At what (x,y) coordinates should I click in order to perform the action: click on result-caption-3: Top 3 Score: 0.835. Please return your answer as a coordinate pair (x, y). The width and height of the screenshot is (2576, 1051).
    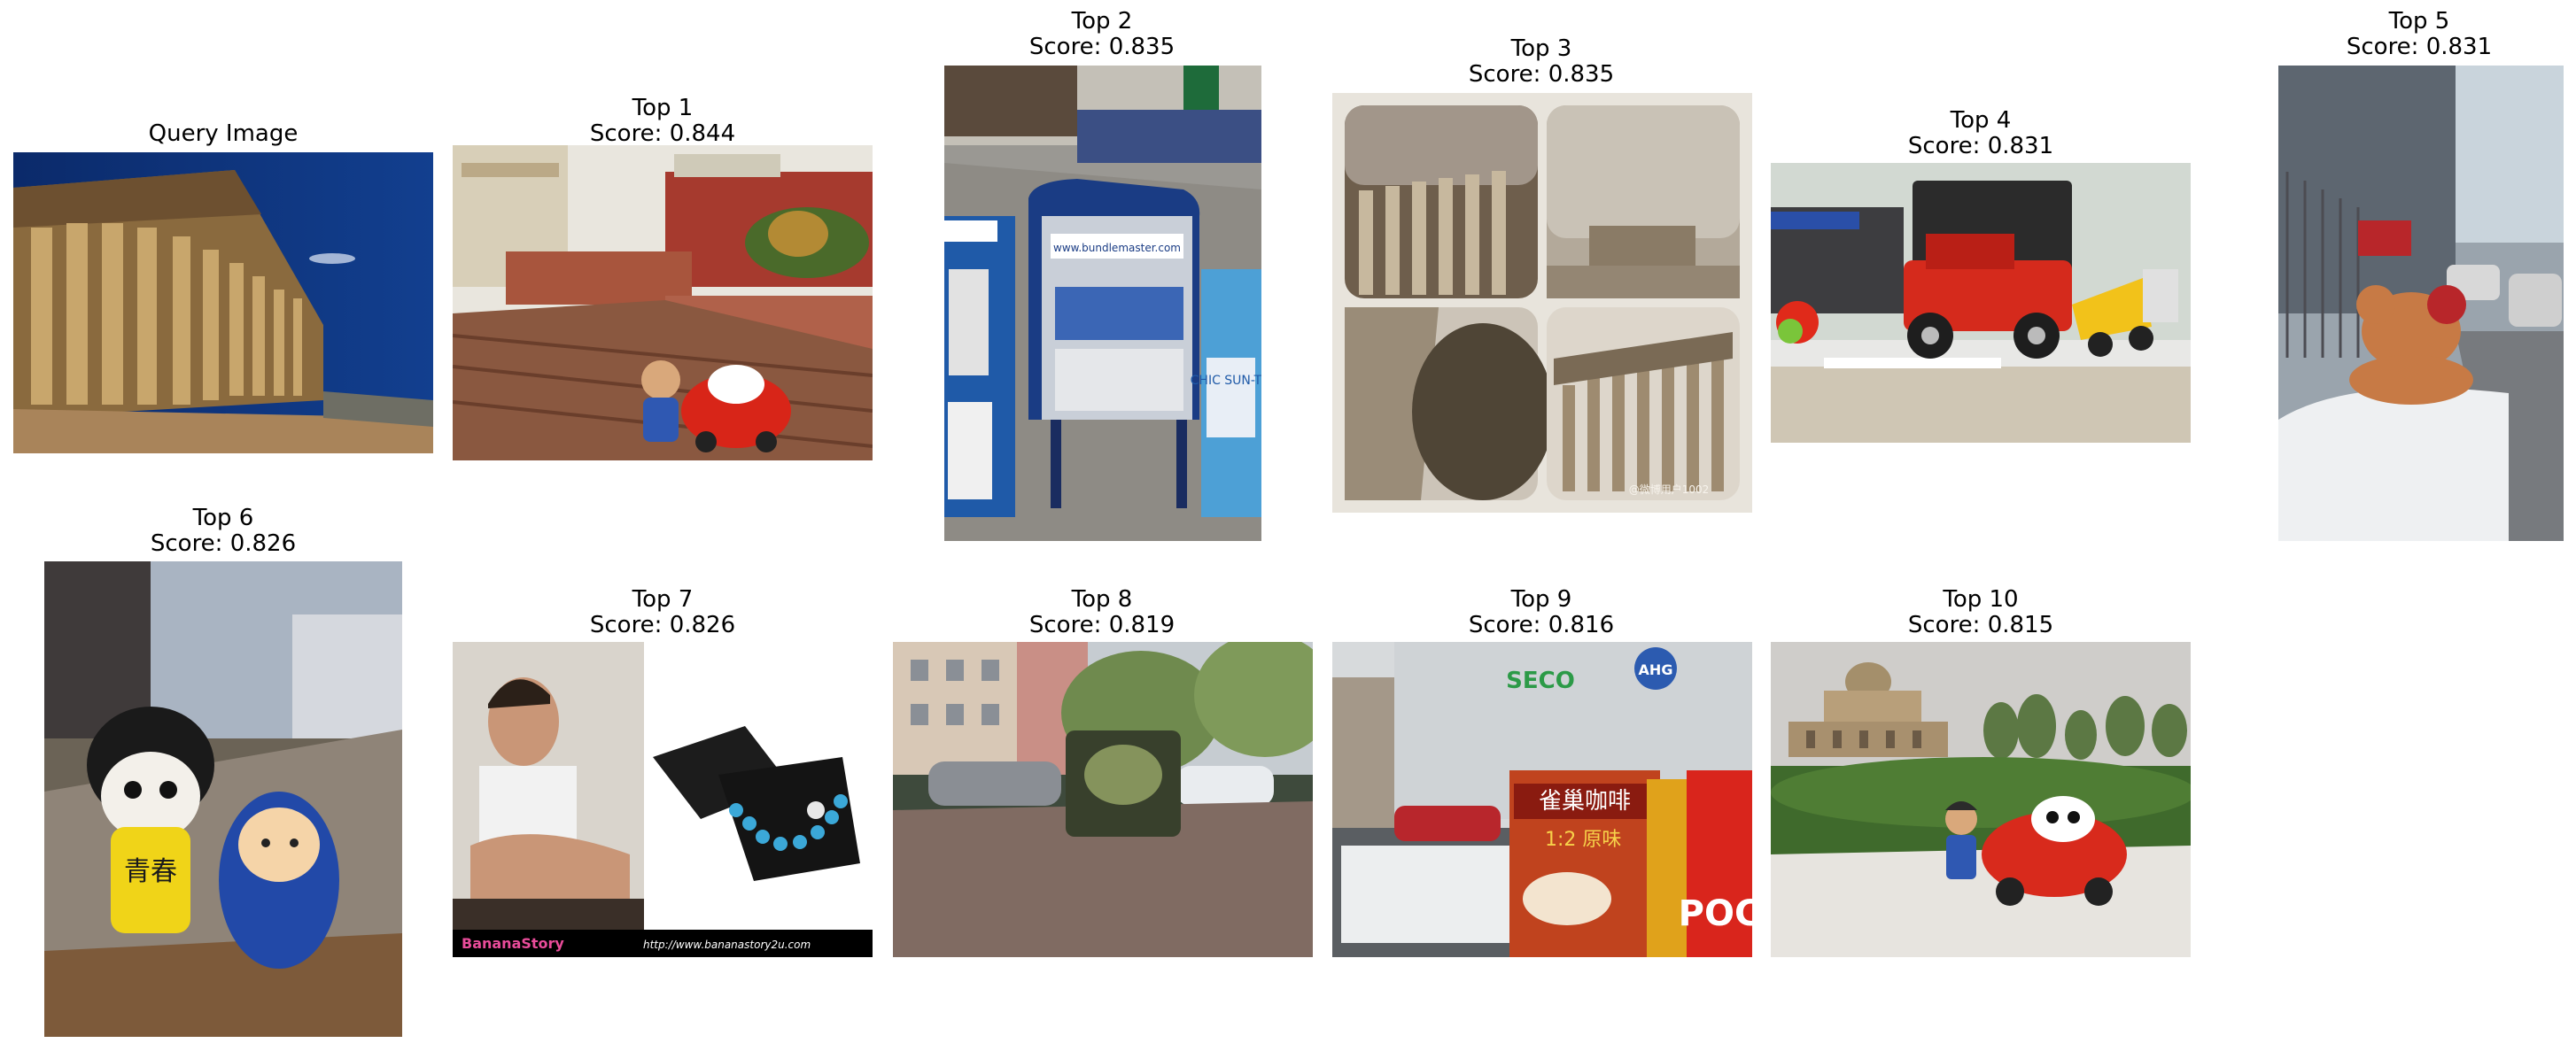
    Looking at the image, I should click on (1541, 62).